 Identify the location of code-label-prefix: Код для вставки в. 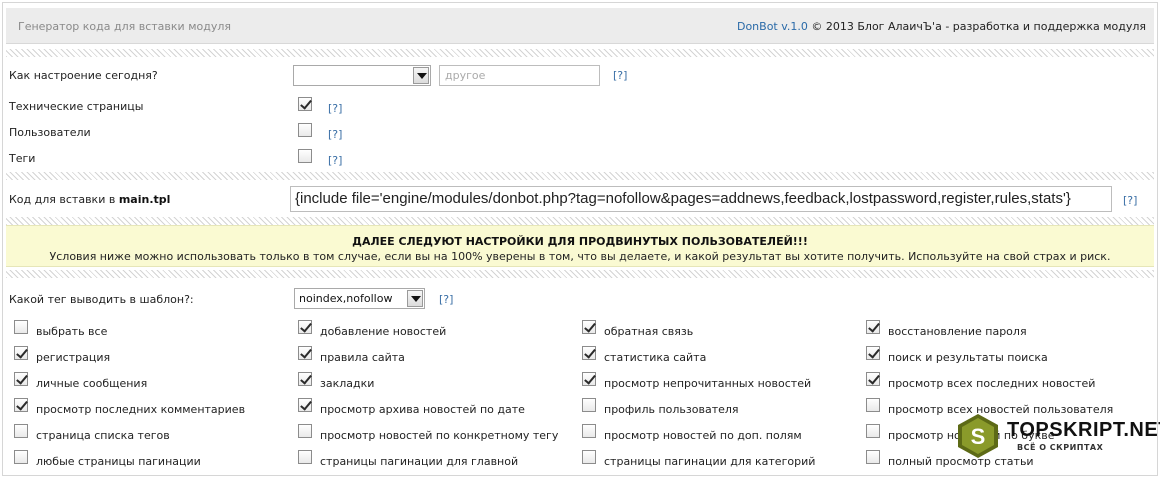
(64, 199).